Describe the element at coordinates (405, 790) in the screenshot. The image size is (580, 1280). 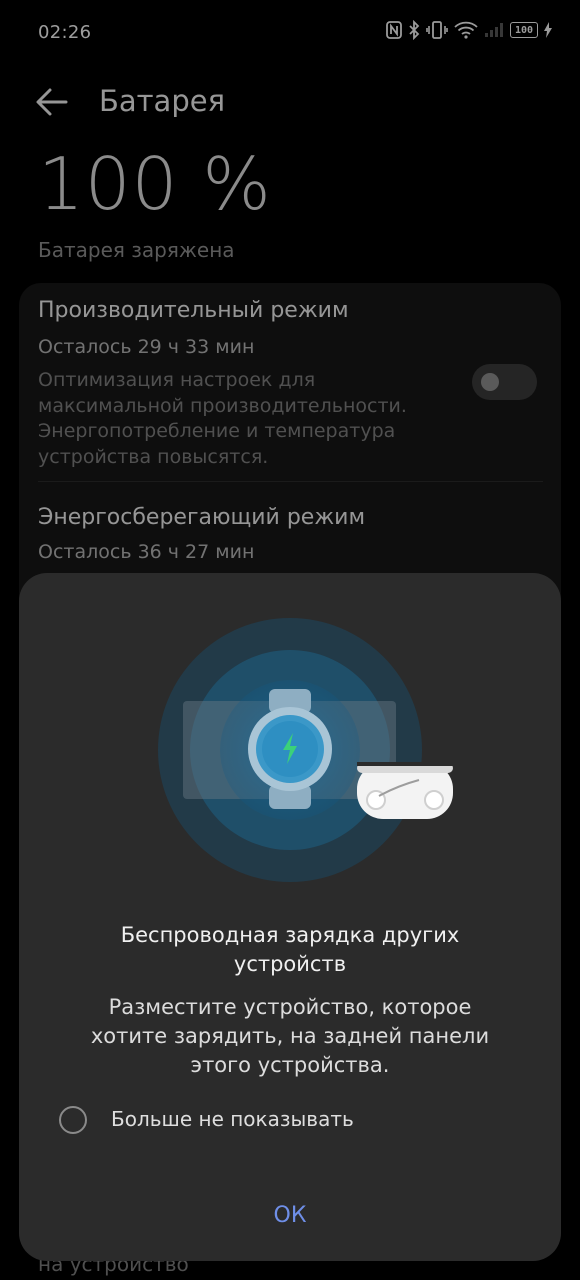
I see `earbuds-case-icon` at that location.